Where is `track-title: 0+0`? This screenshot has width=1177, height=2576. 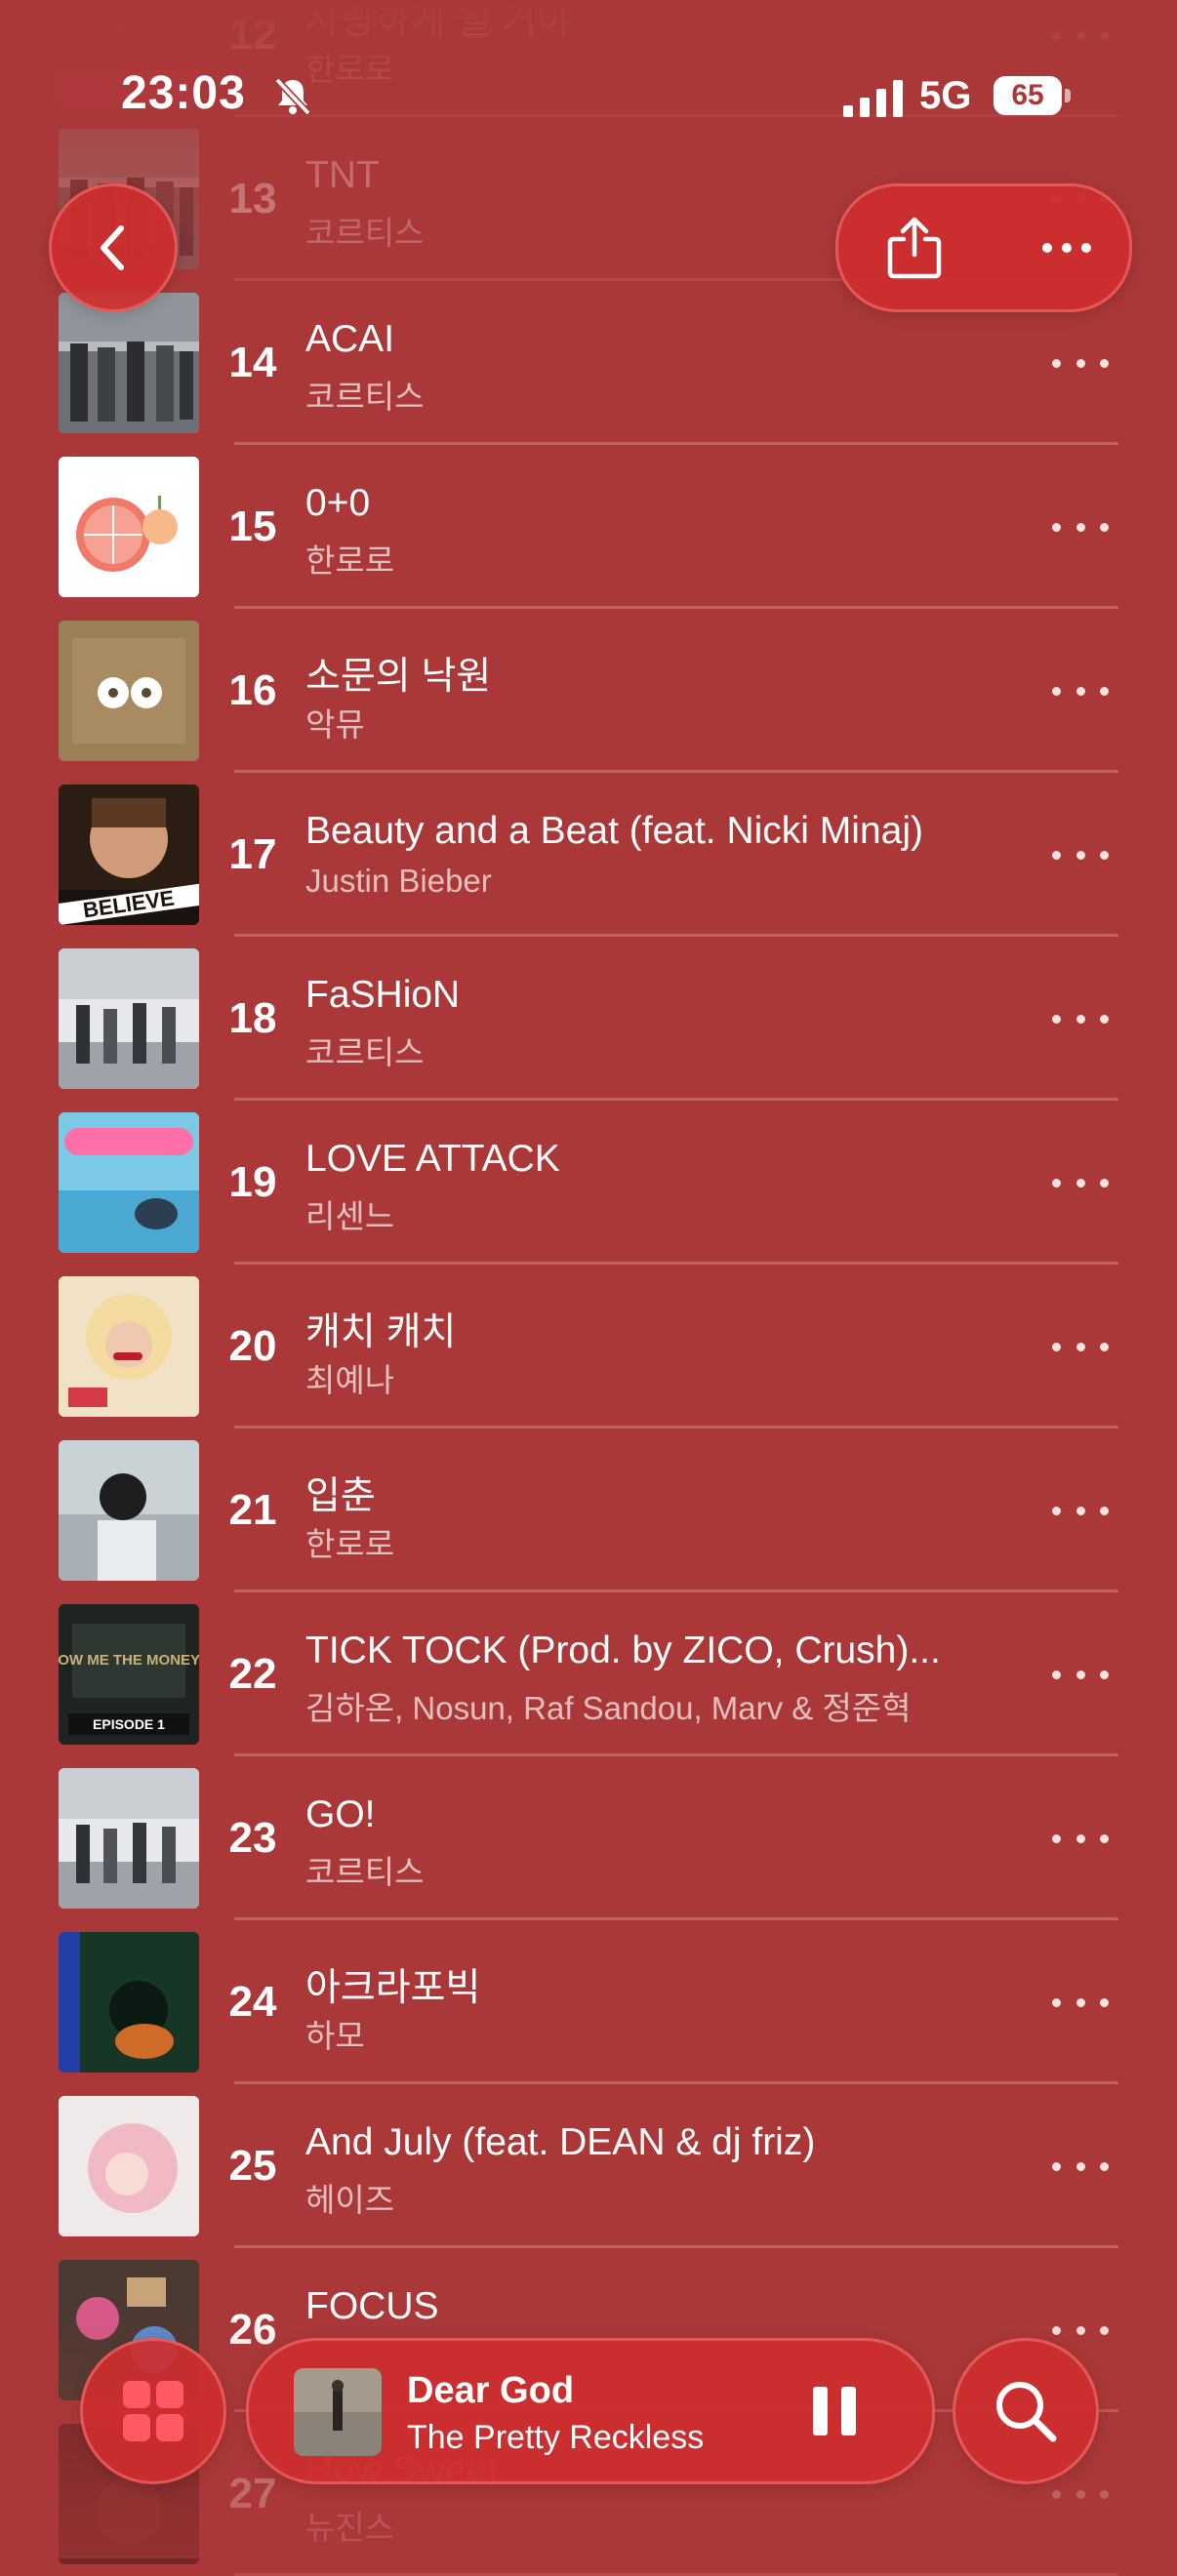
track-title: 0+0 is located at coordinates (338, 503).